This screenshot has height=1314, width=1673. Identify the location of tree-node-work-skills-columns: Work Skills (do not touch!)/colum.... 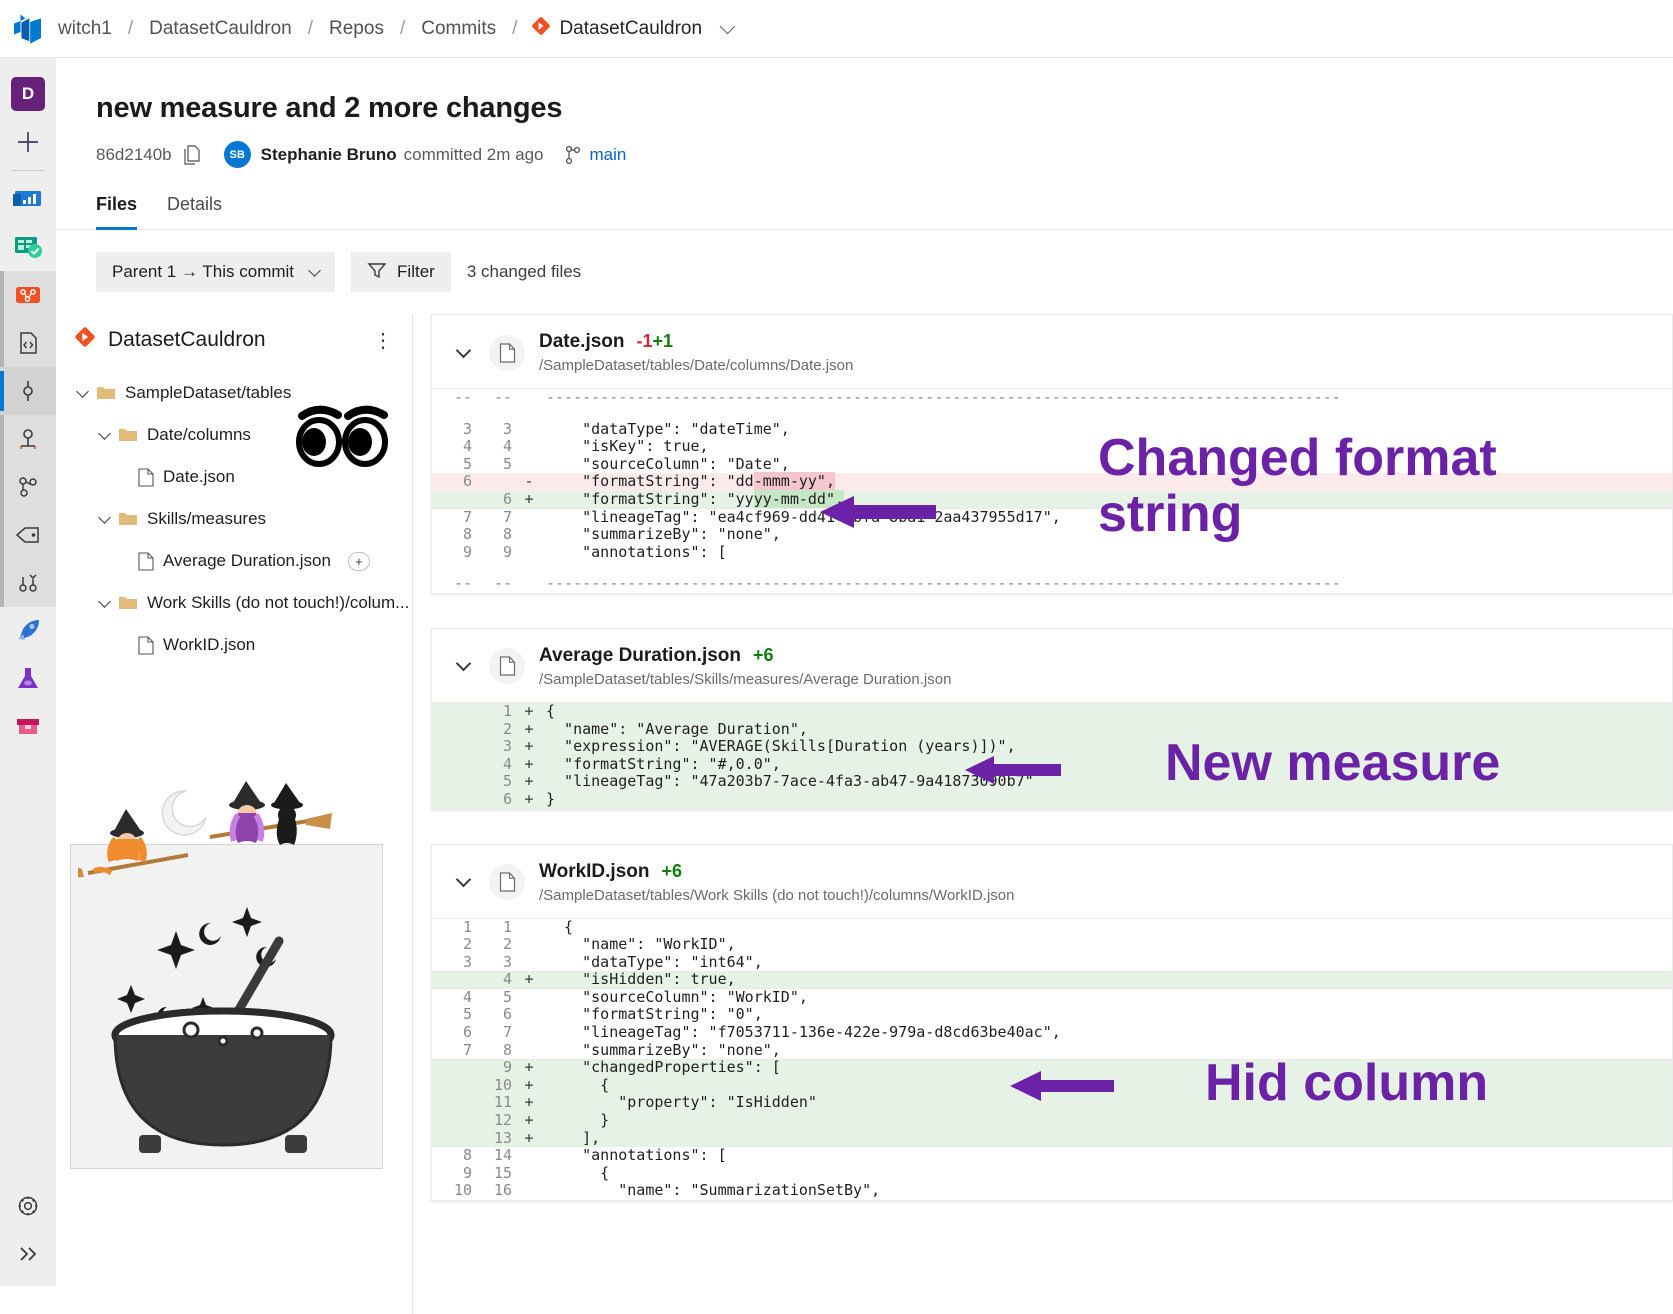
(243, 603).